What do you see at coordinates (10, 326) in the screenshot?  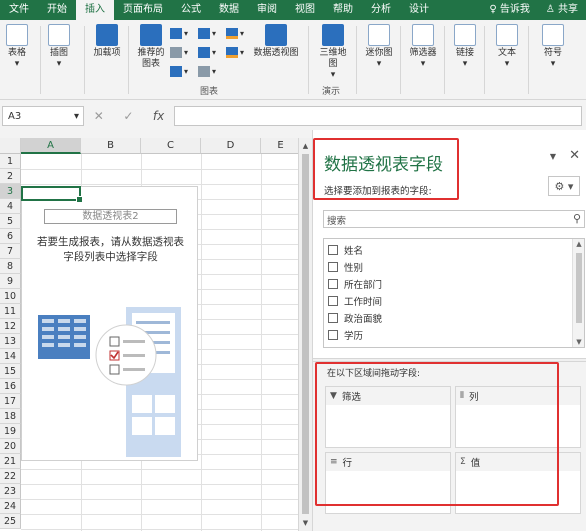 I see `row-header: 12` at bounding box center [10, 326].